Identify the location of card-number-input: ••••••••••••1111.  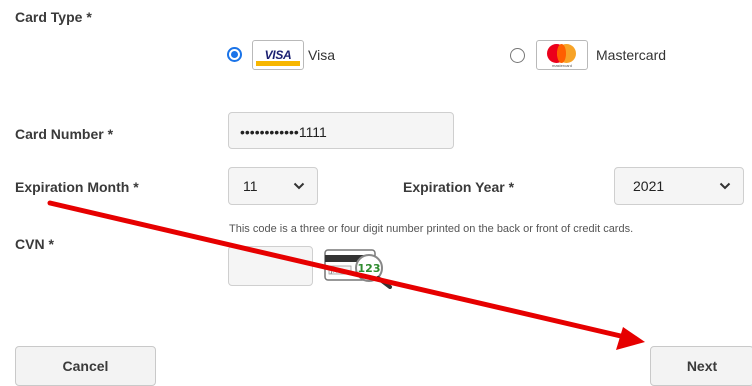
(341, 130).